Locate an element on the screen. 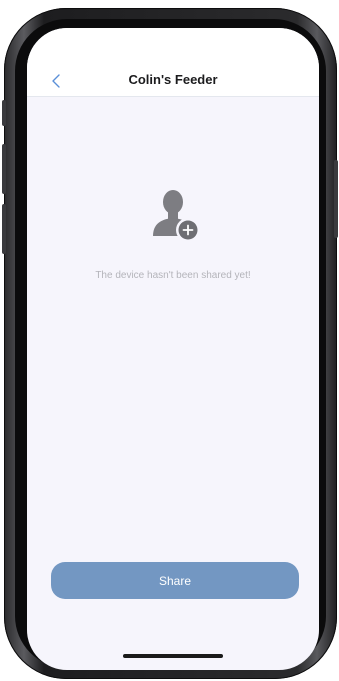 The width and height of the screenshot is (339, 681). volume-down-button is located at coordinates (4, 229).